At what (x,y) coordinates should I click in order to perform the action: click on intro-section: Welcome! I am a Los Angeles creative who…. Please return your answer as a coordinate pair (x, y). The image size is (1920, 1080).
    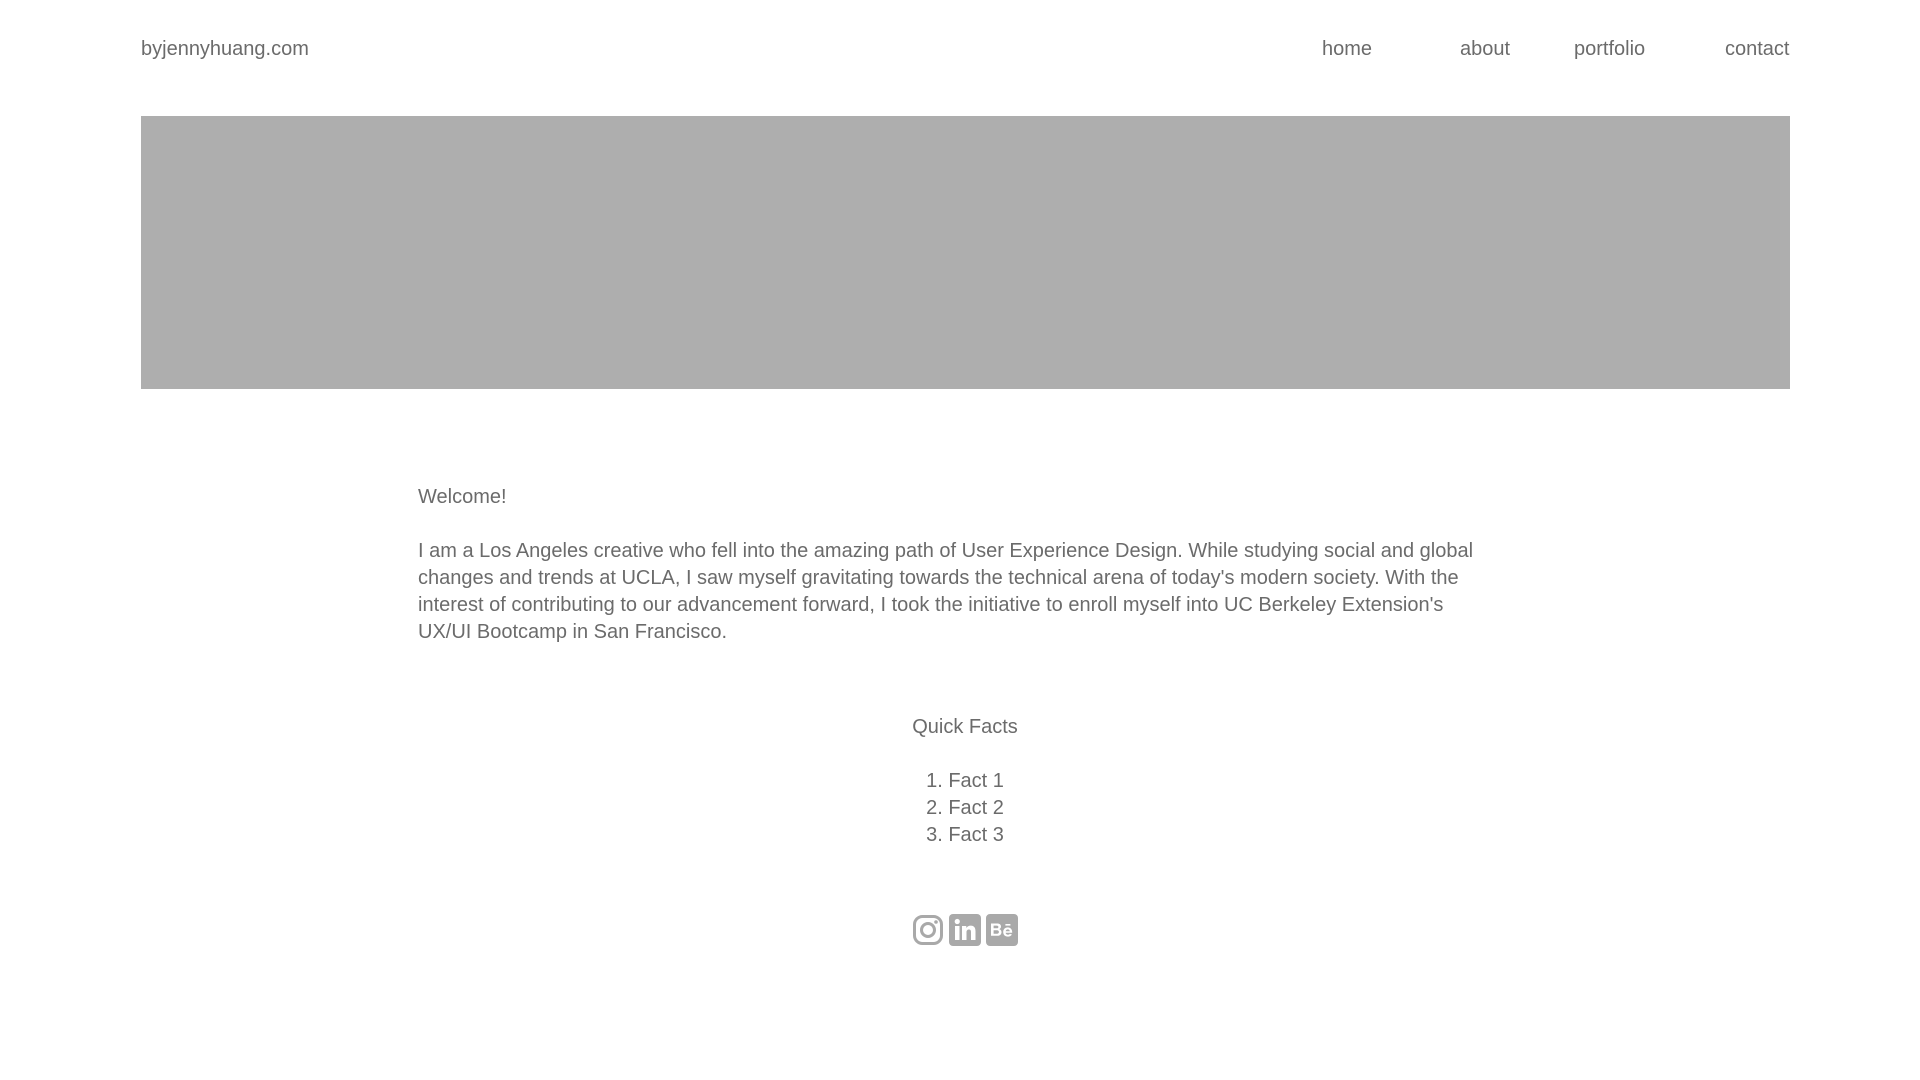
    Looking at the image, I should click on (948, 565).